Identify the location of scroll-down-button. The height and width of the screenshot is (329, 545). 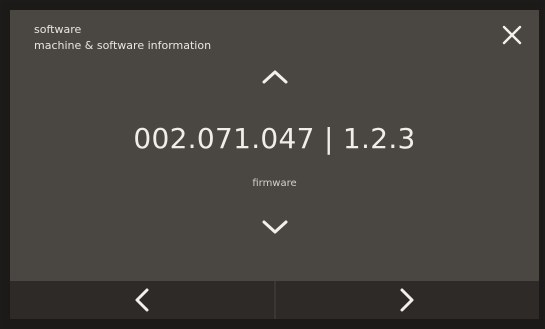
(275, 227).